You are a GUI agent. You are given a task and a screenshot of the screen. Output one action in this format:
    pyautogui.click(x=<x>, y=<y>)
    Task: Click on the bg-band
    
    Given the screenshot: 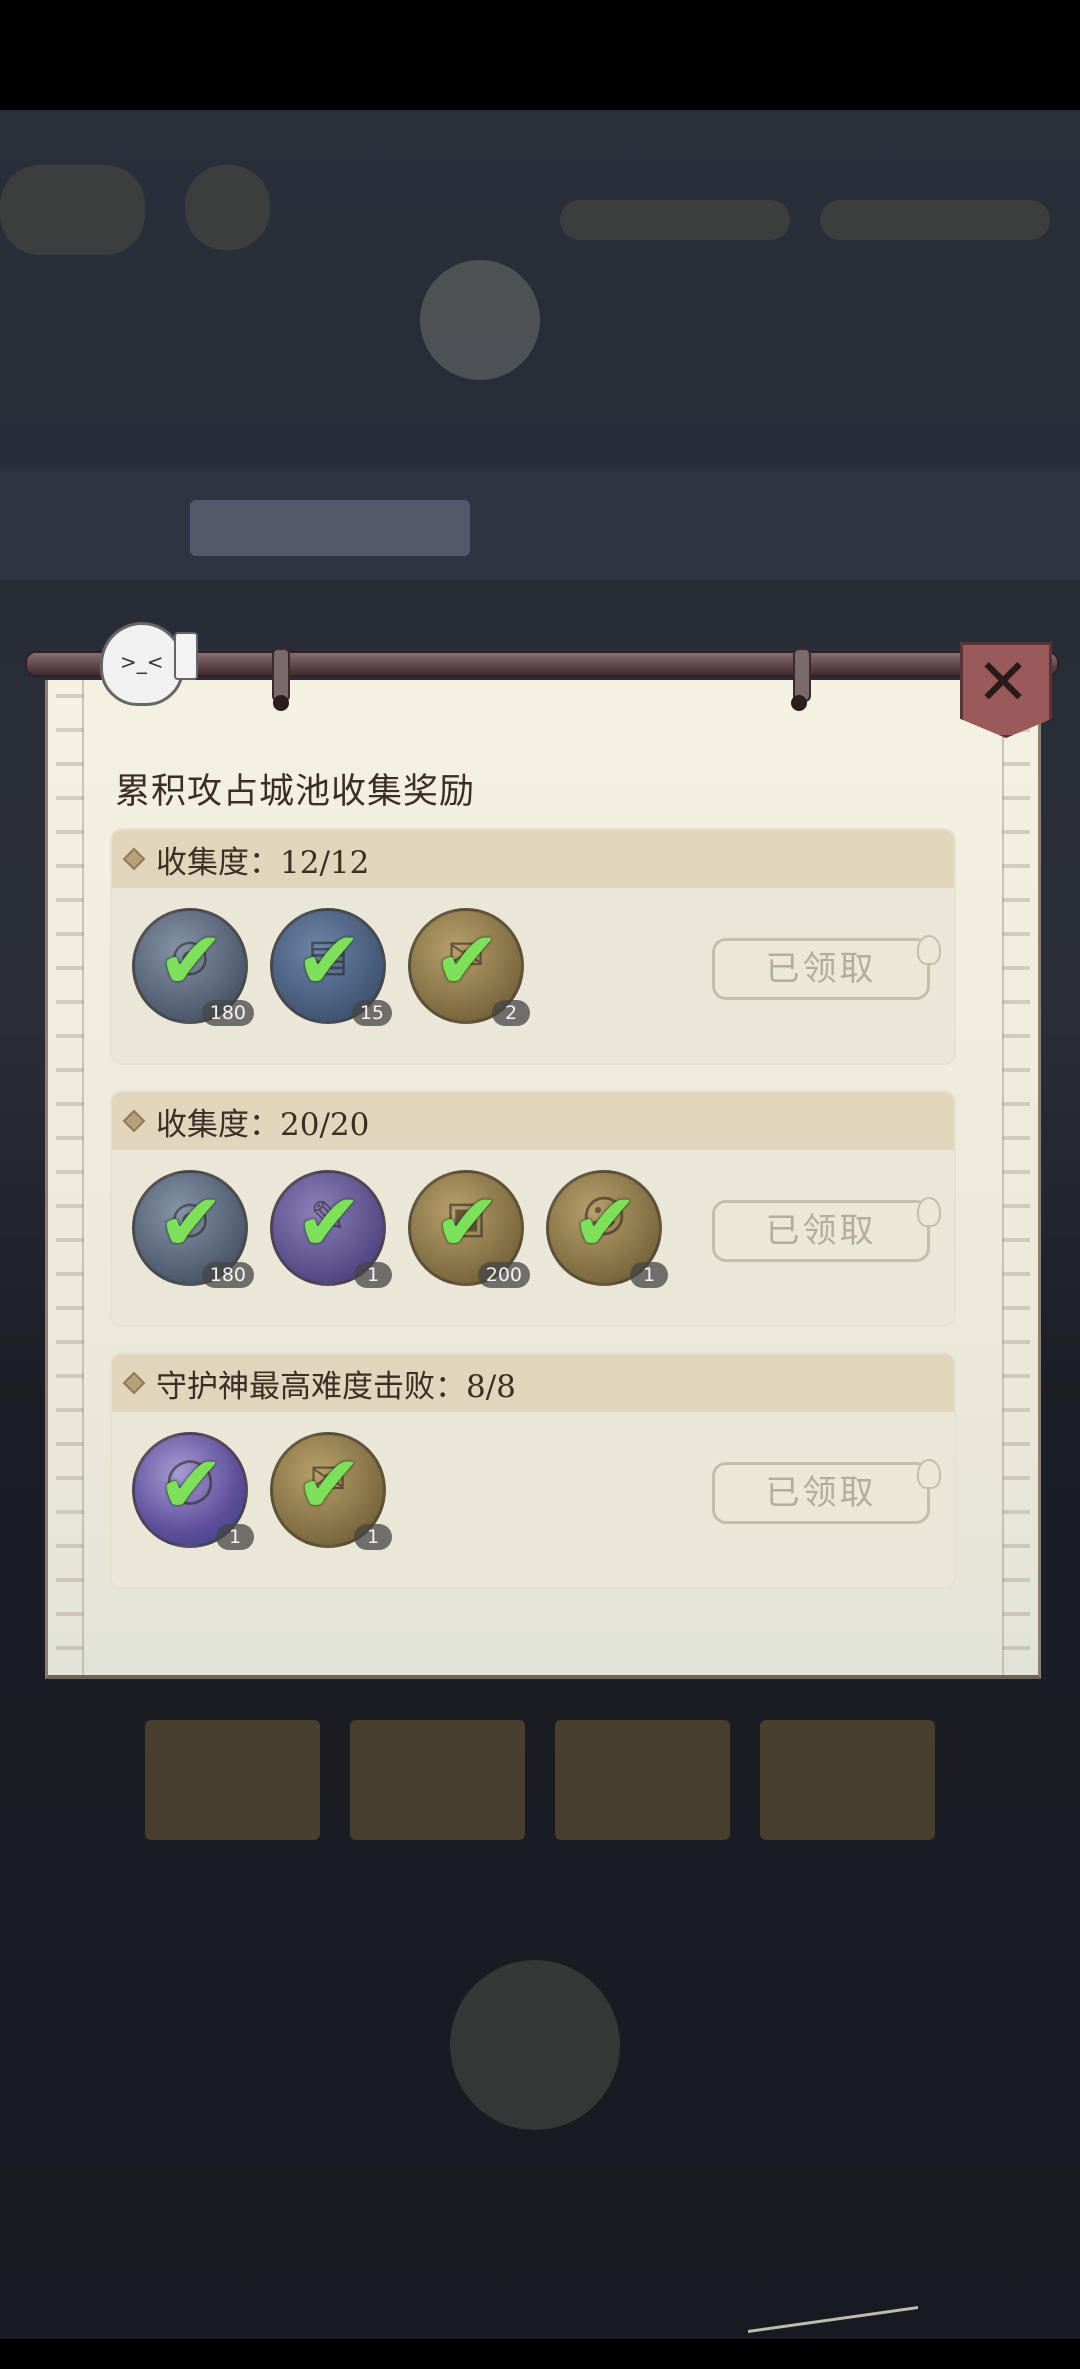 What is the action you would take?
    pyautogui.click(x=540, y=525)
    